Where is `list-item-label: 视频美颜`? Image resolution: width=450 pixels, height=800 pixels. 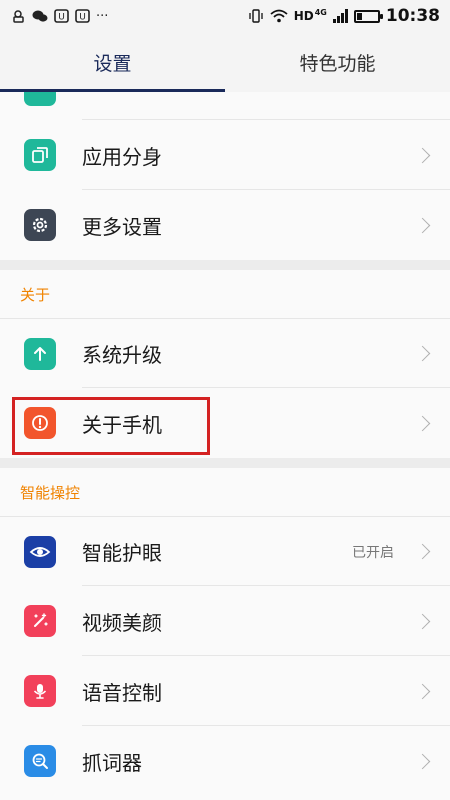 list-item-label: 视频美颜 is located at coordinates (122, 622).